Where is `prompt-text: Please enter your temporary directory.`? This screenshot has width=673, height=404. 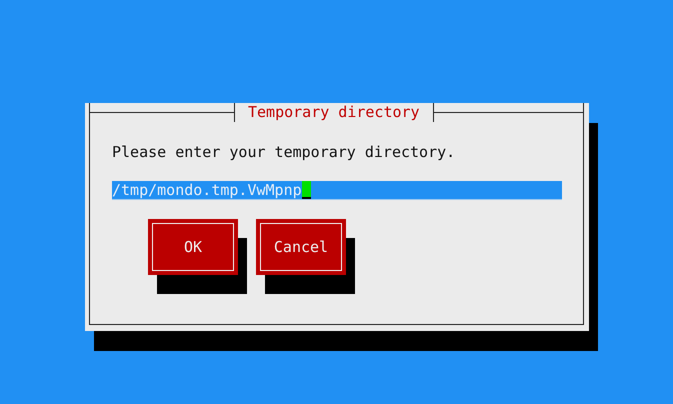 prompt-text: Please enter your temporary directory. is located at coordinates (284, 152).